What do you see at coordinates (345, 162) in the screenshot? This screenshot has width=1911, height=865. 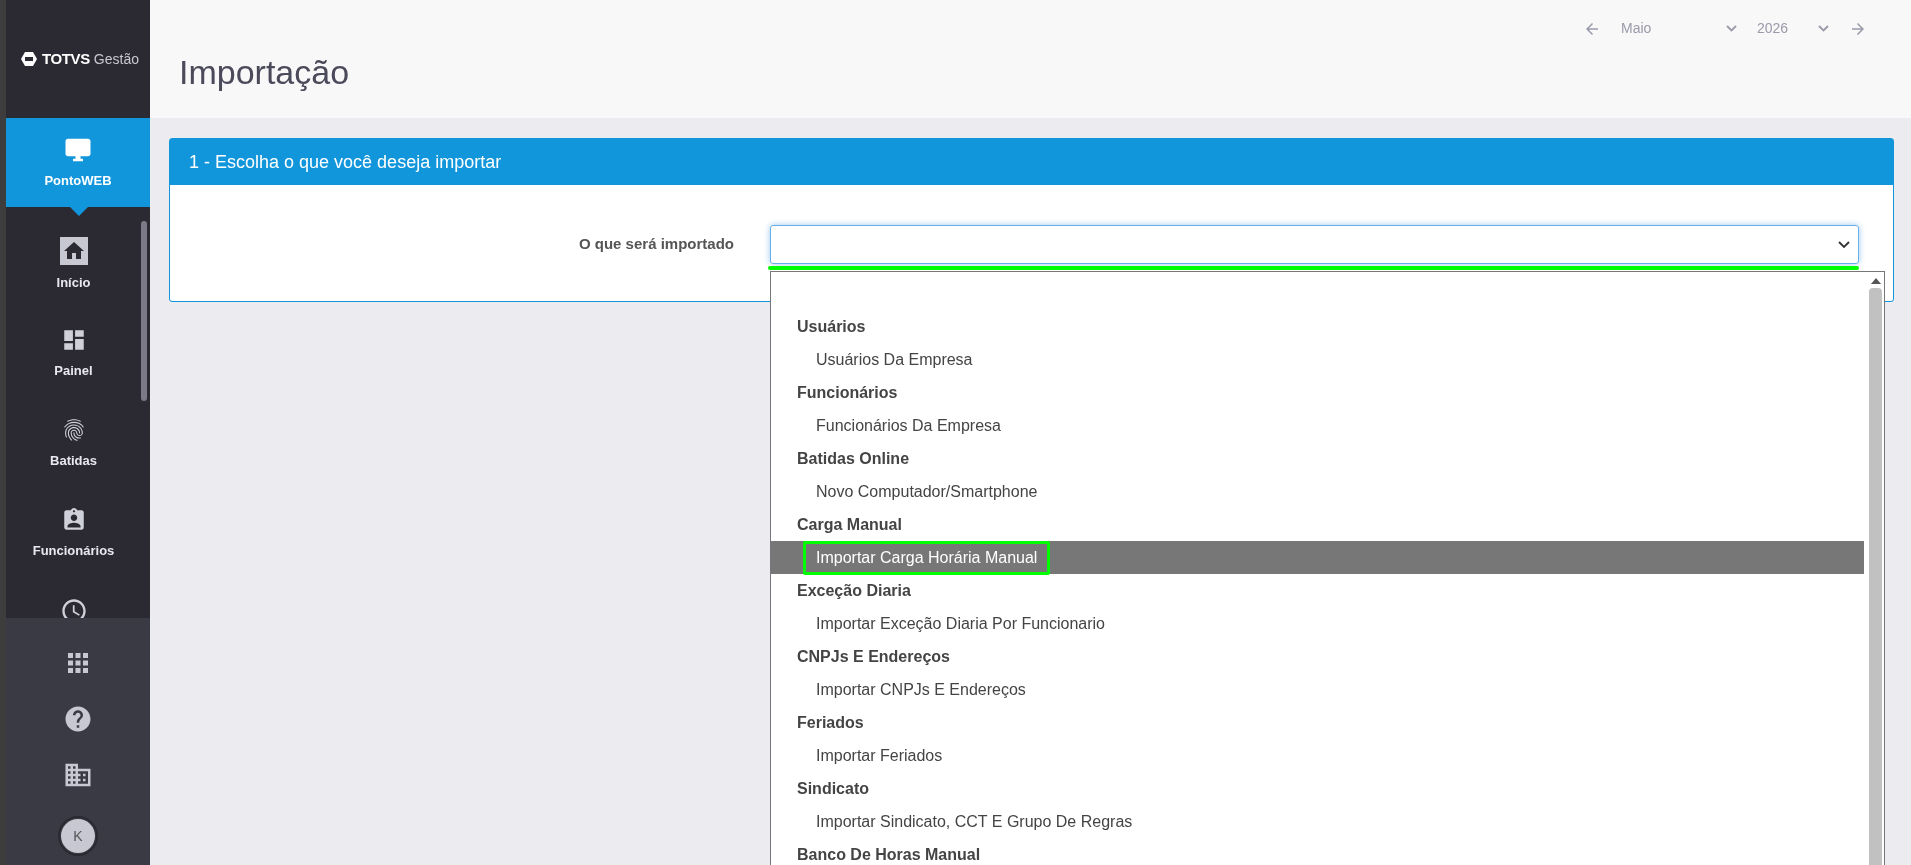 I see `panel-title: 1 - Escolha o que você deseja importar` at bounding box center [345, 162].